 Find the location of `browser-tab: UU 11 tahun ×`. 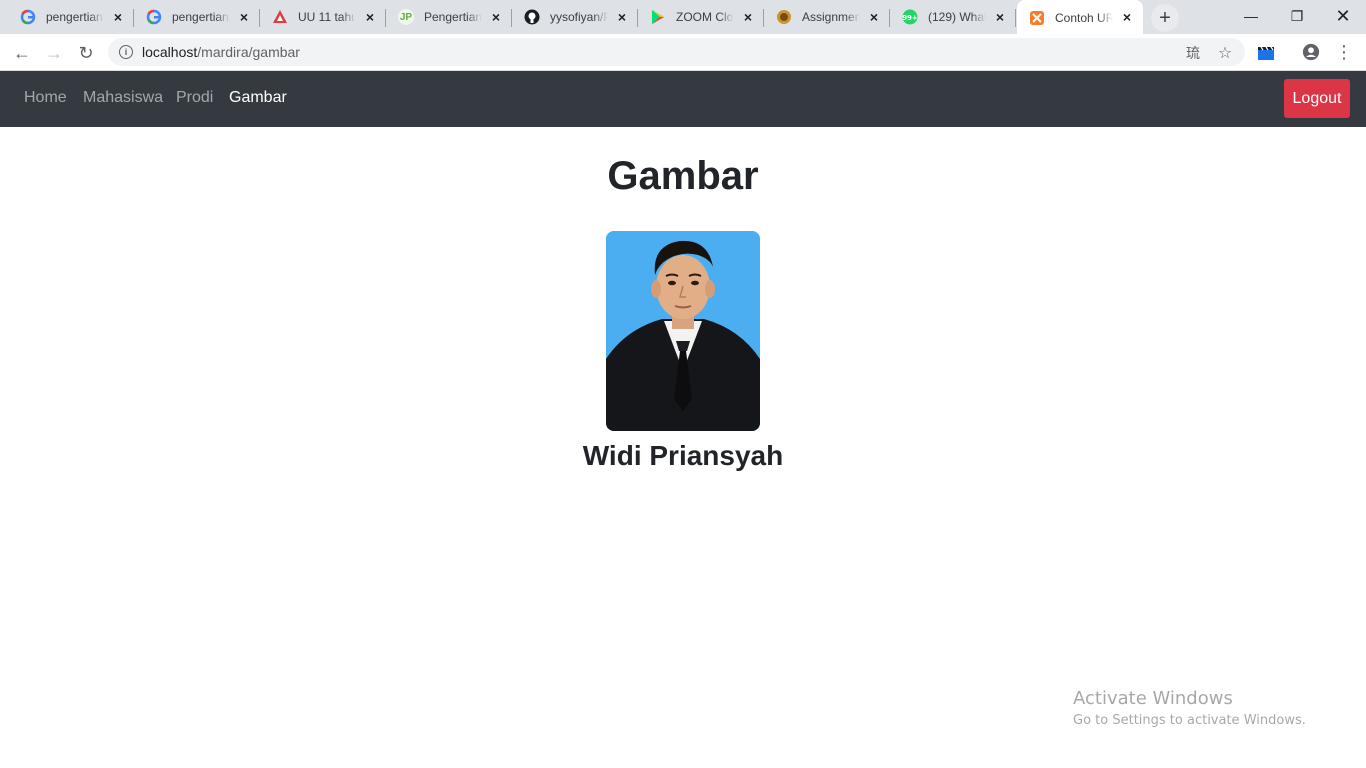

browser-tab: UU 11 tahun × is located at coordinates (323, 17).